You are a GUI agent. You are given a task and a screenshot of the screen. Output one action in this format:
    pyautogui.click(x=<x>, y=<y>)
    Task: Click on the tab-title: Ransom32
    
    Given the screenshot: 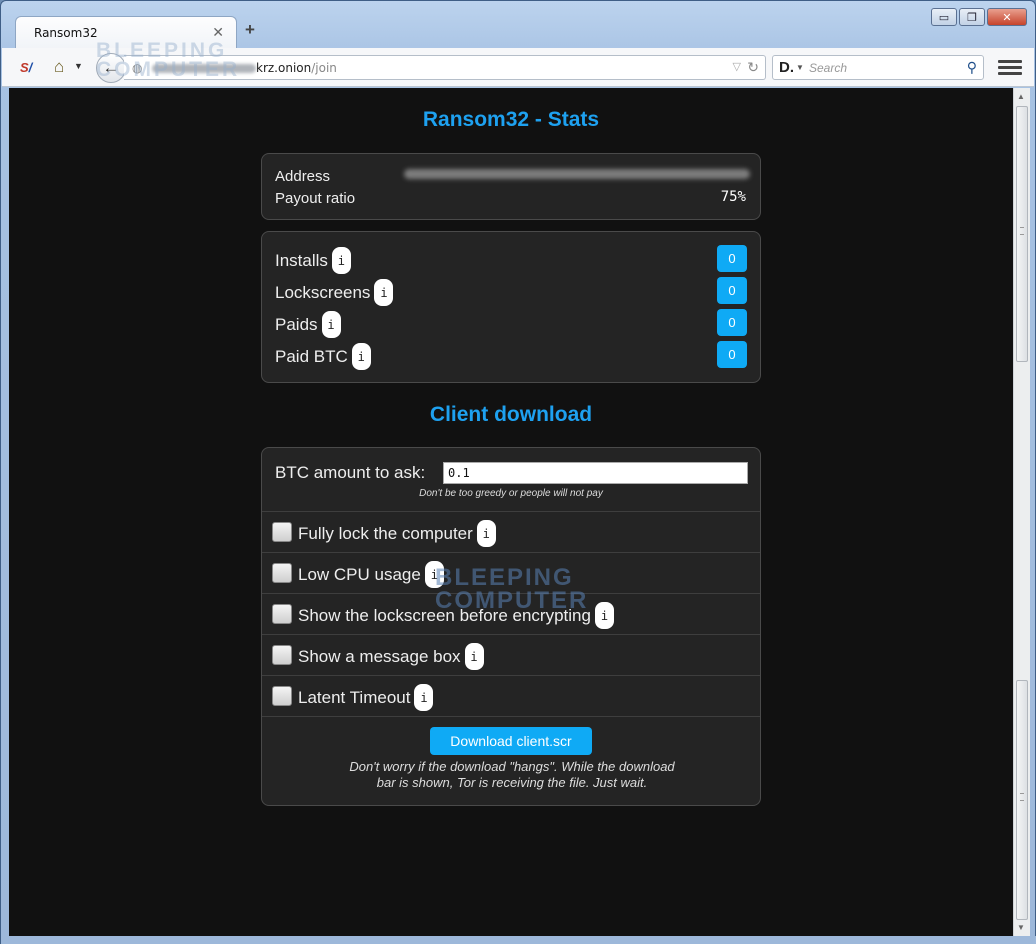 What is the action you would take?
    pyautogui.click(x=66, y=33)
    